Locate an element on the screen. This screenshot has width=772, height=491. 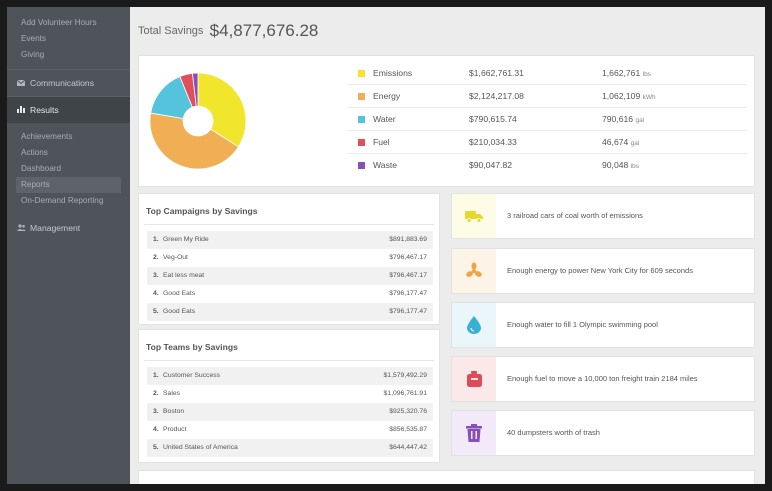
legend-amount: 790,616 gal is located at coordinates (623, 120).